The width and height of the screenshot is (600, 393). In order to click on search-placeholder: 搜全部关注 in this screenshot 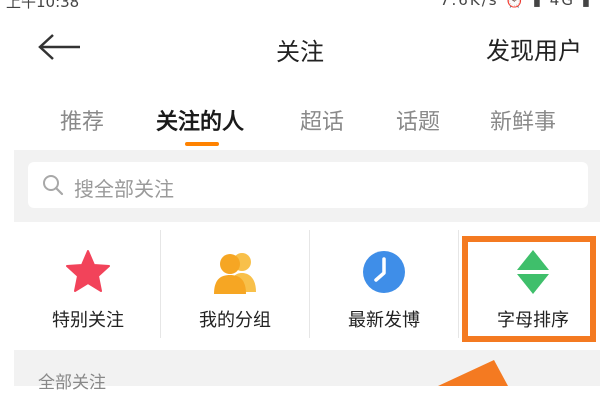, I will do `click(124, 189)`.